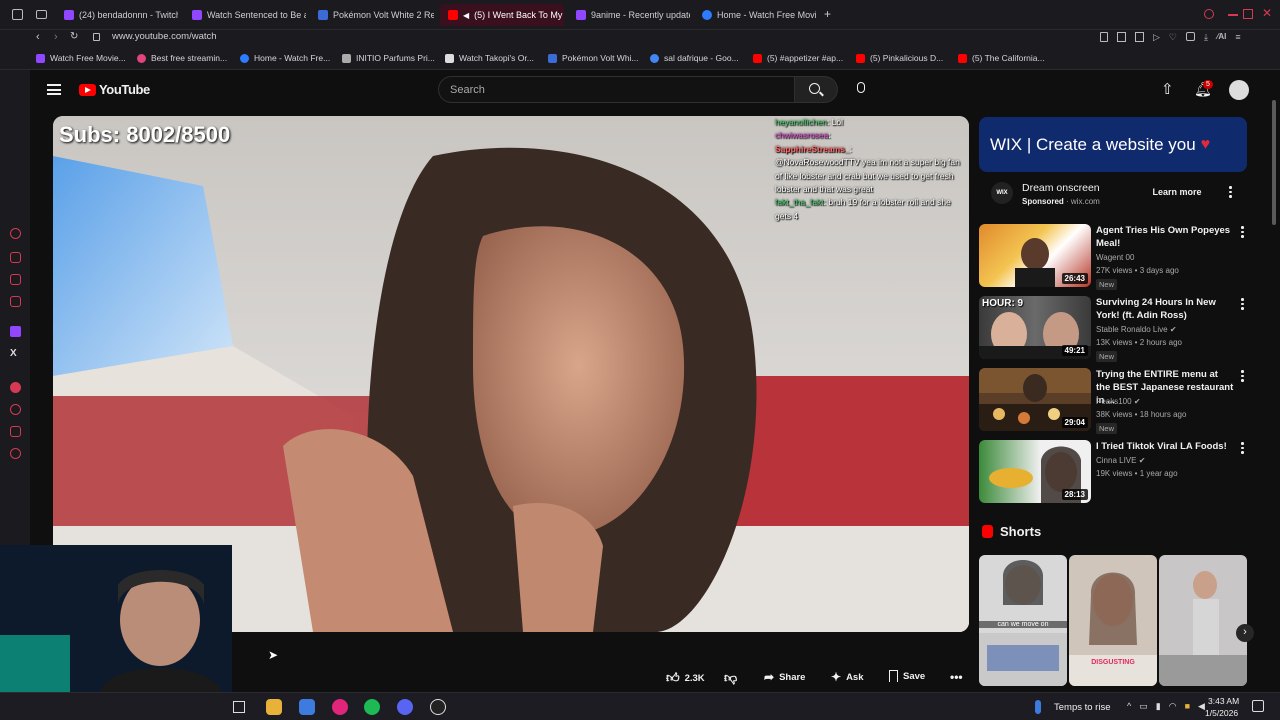 The image size is (1280, 720). I want to click on tab-overview-icon, so click(41, 14).